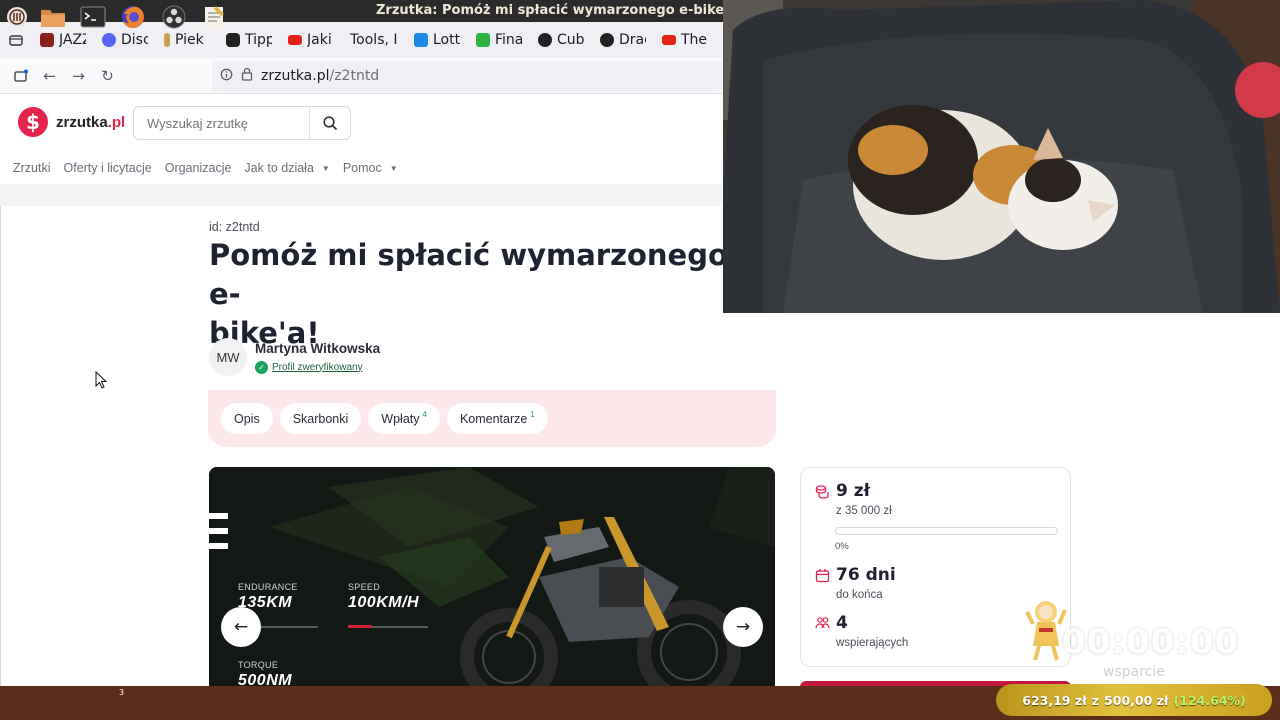 This screenshot has height=720, width=1280. I want to click on browser-tab: Jaki, so click(311, 40).